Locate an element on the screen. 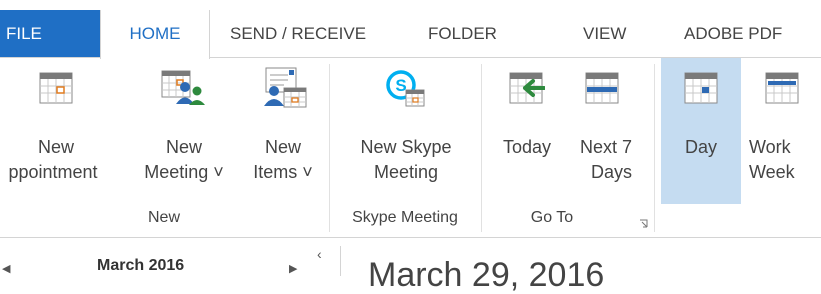 Image resolution: width=821 pixels, height=294 pixels. next-7-days-icon is located at coordinates (602, 90).